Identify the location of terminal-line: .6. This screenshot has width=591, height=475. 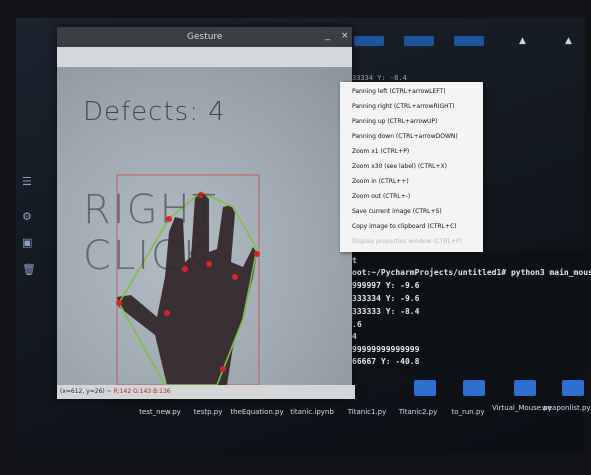
(357, 324).